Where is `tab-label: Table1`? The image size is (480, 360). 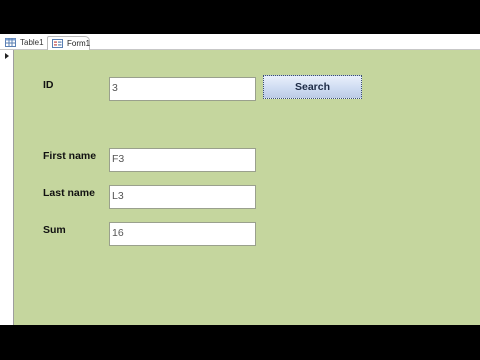
tab-label: Table1 is located at coordinates (32, 42).